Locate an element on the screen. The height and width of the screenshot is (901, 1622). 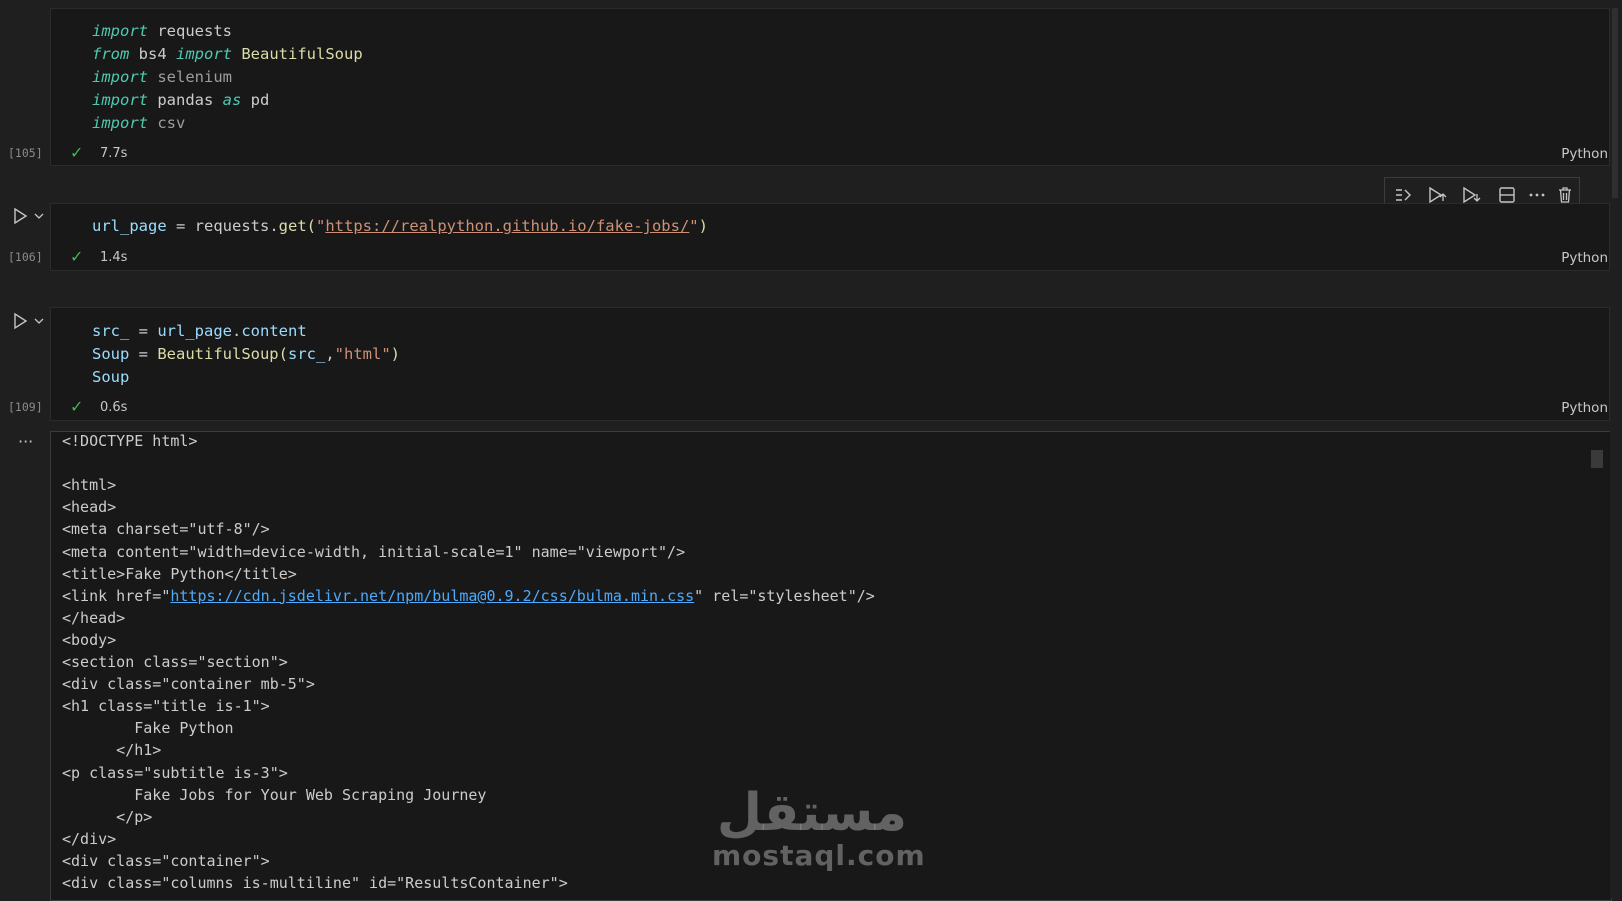
output-line: <h1 class="title is-1"> is located at coordinates (166, 706).